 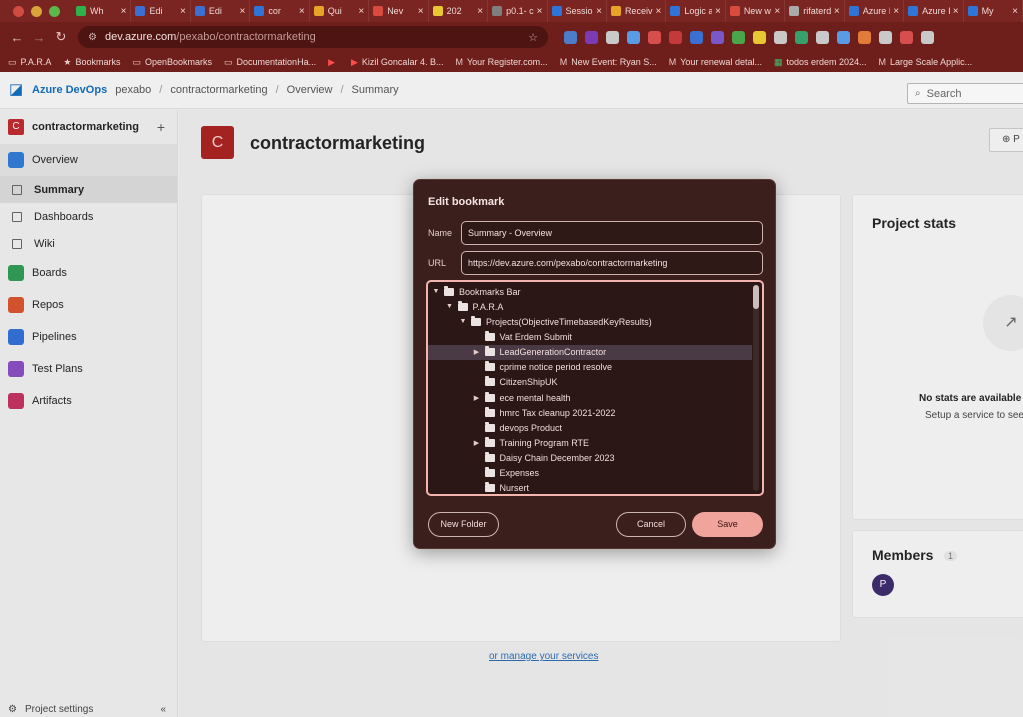 What do you see at coordinates (727, 524) in the screenshot?
I see `save-button: Save` at bounding box center [727, 524].